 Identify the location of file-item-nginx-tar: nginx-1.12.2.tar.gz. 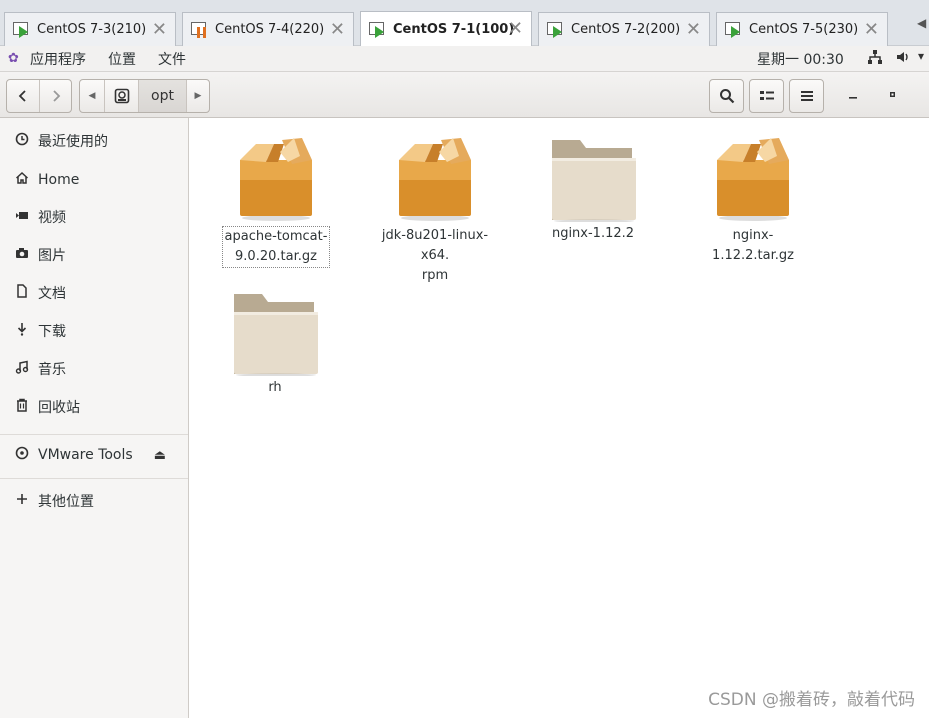
(753, 199).